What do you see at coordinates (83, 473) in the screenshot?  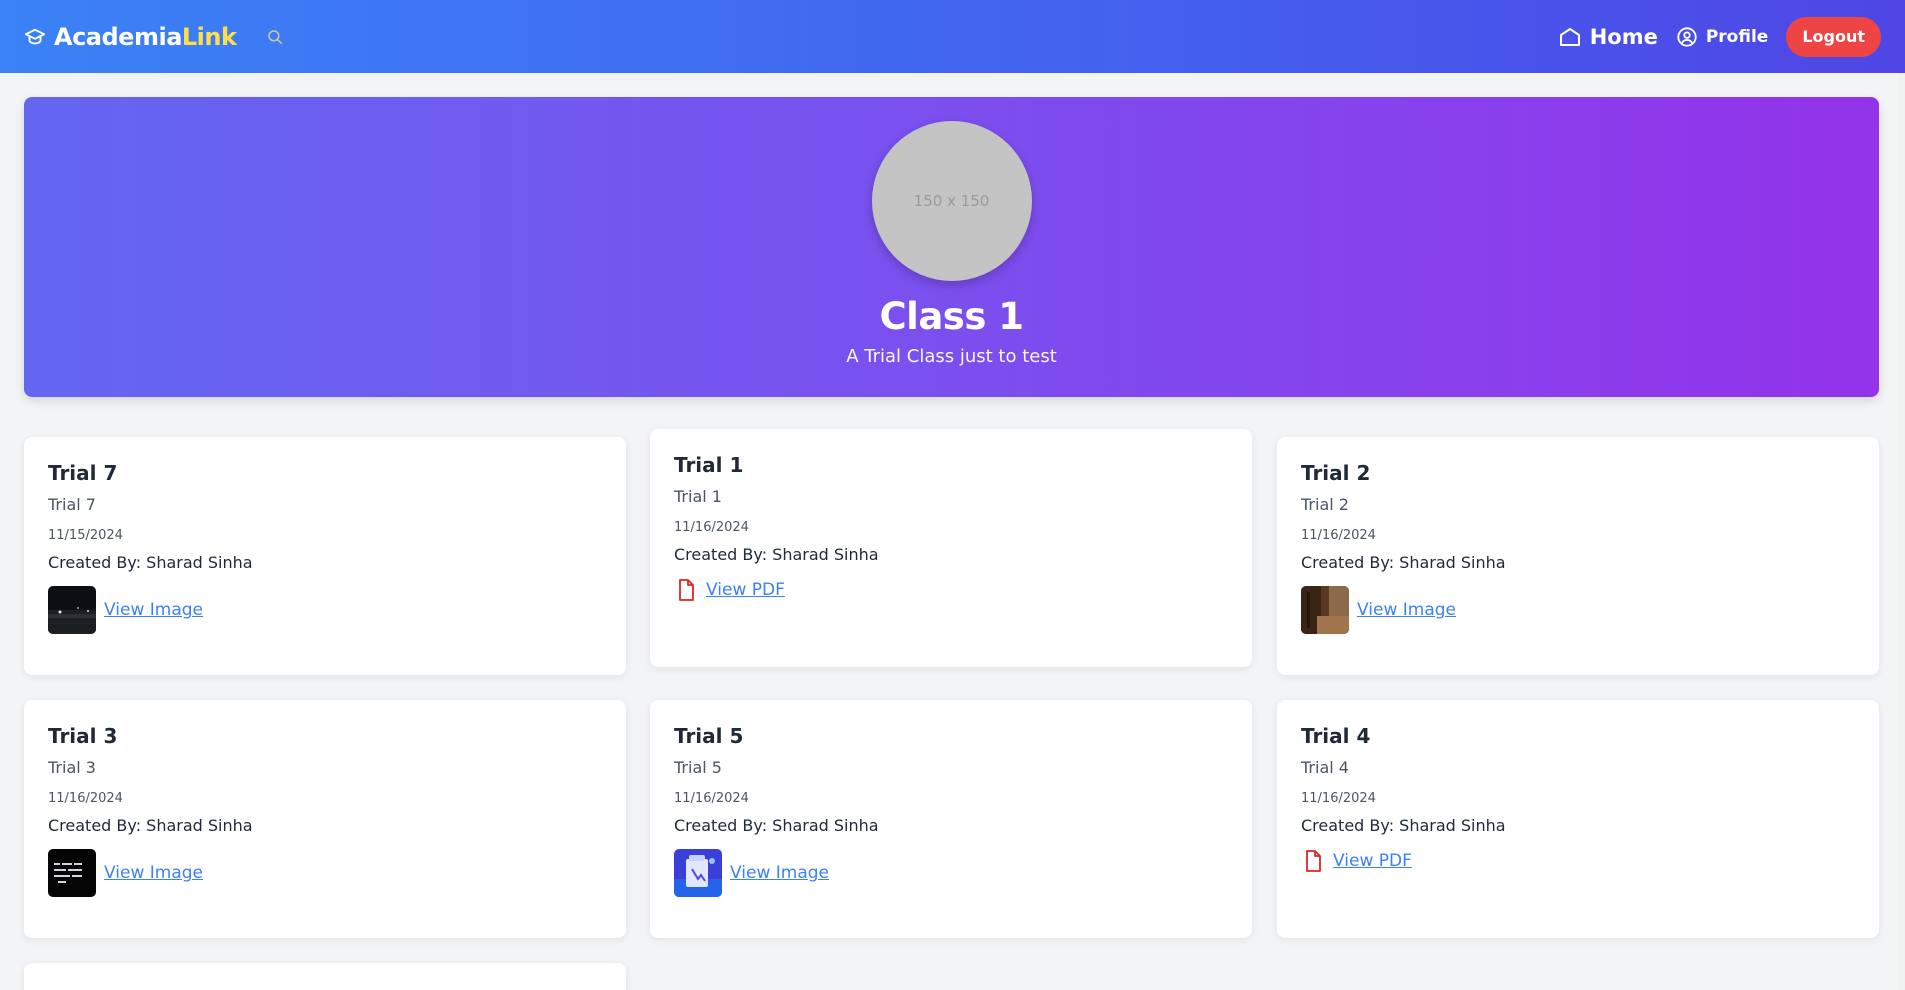 I see `card-title: Trial 7` at bounding box center [83, 473].